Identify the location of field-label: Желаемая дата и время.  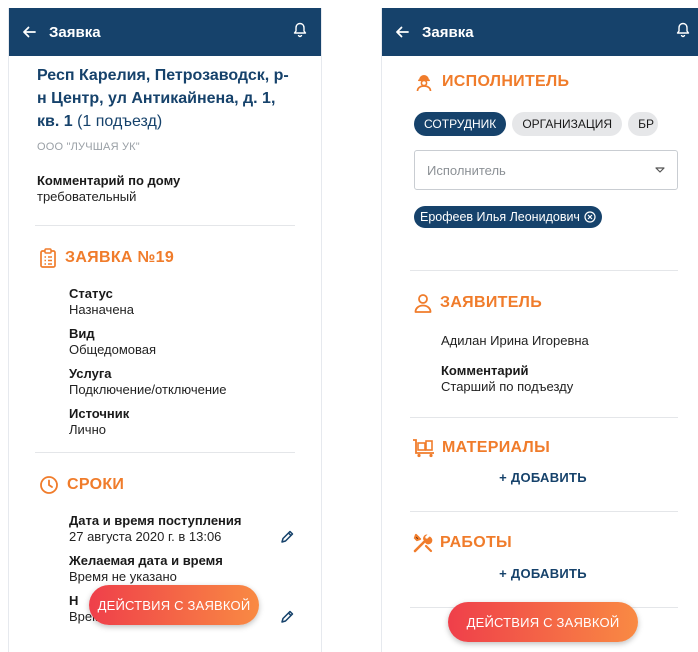
(146, 560).